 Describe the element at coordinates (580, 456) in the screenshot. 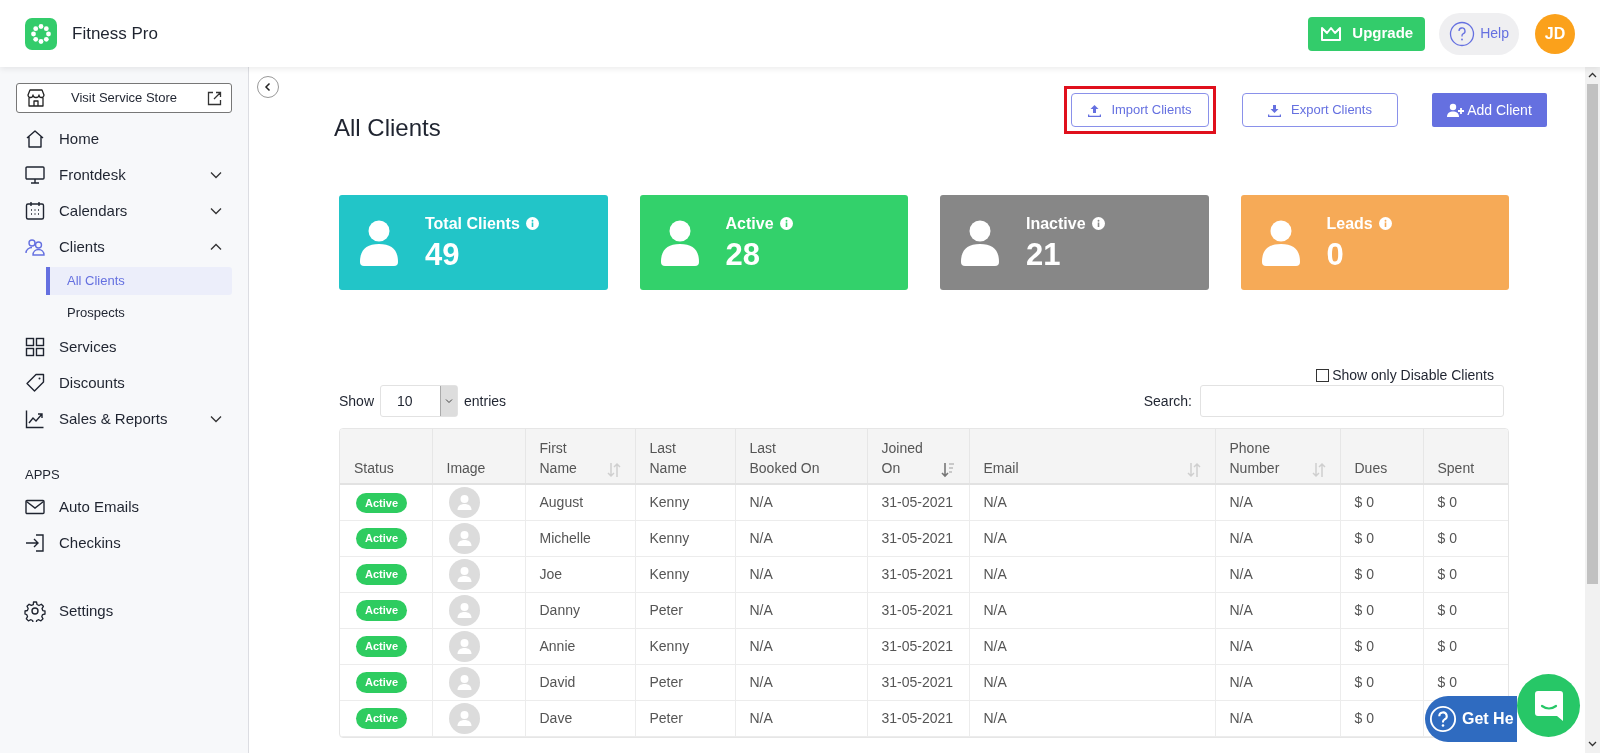

I see `column-header: First Name` at that location.